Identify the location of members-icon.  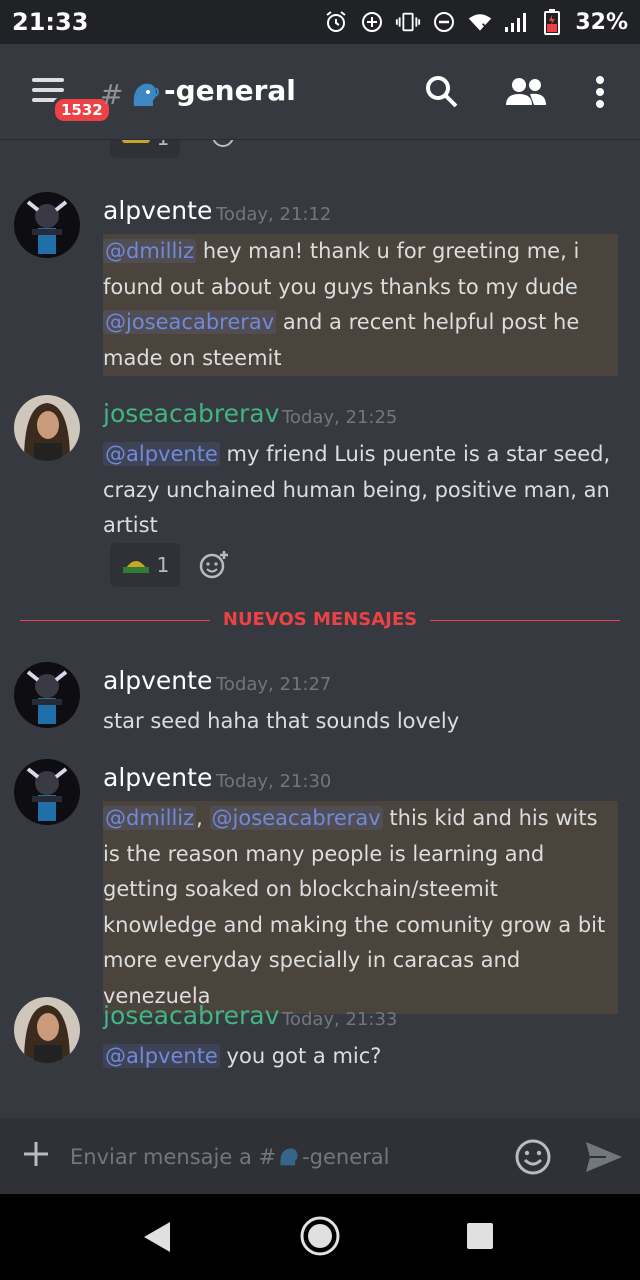
(525, 92).